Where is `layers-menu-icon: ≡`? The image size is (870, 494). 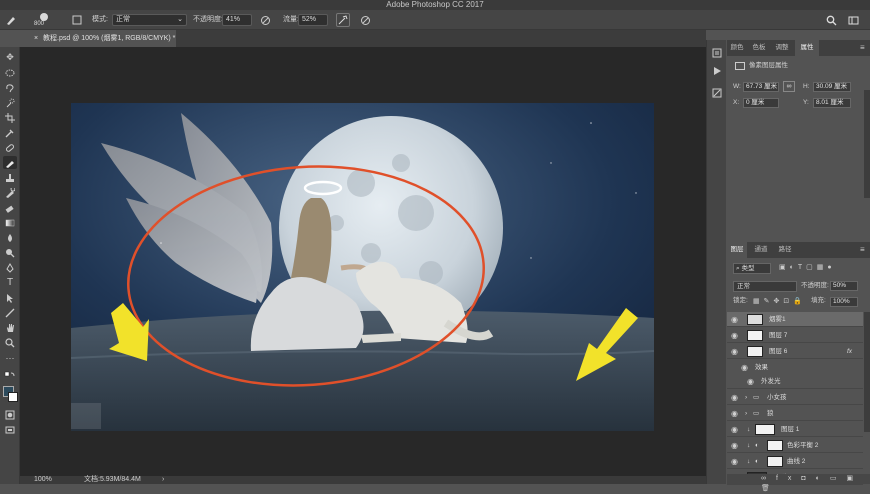
layers-menu-icon: ≡ is located at coordinates (862, 249).